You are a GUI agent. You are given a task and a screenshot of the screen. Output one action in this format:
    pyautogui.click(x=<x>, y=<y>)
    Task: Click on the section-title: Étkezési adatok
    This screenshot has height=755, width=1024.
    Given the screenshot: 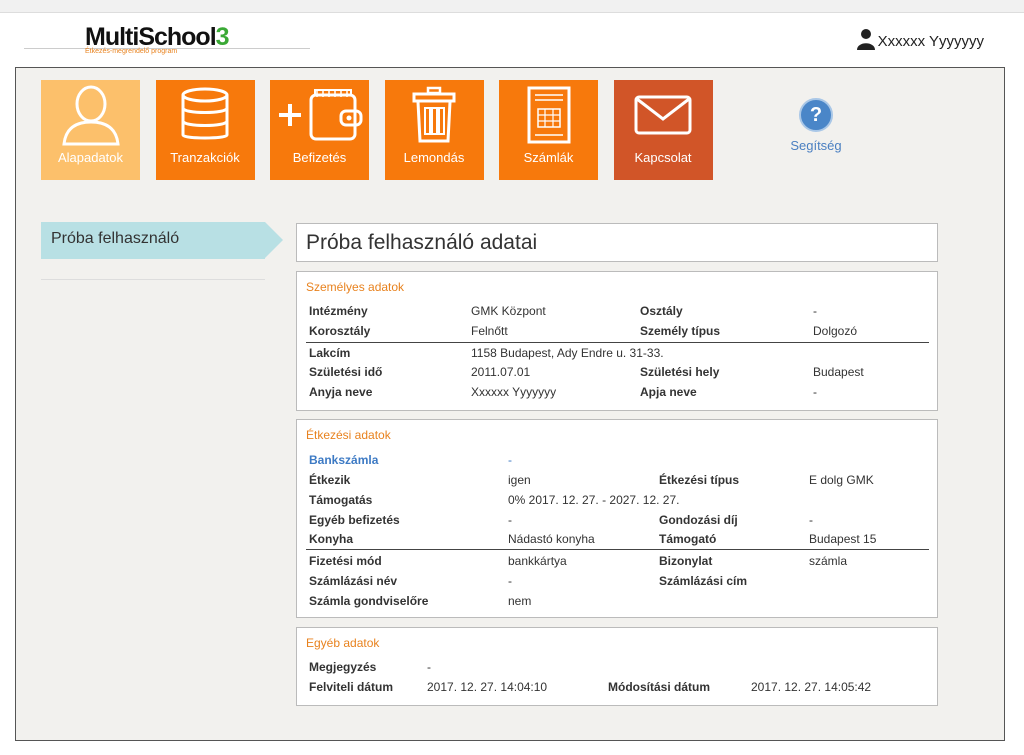 What is the action you would take?
    pyautogui.click(x=348, y=435)
    